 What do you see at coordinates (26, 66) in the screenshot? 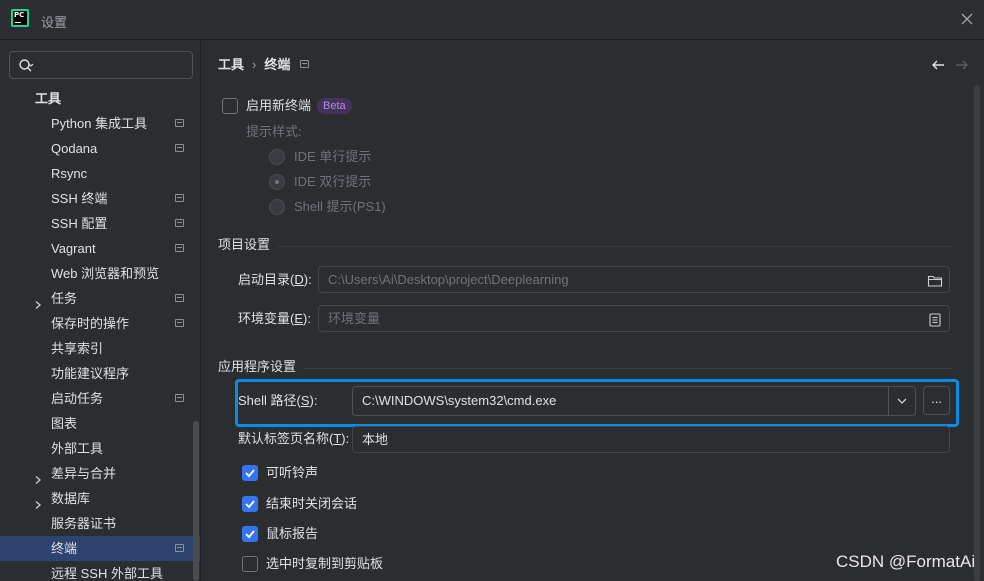
I see `search-icon` at bounding box center [26, 66].